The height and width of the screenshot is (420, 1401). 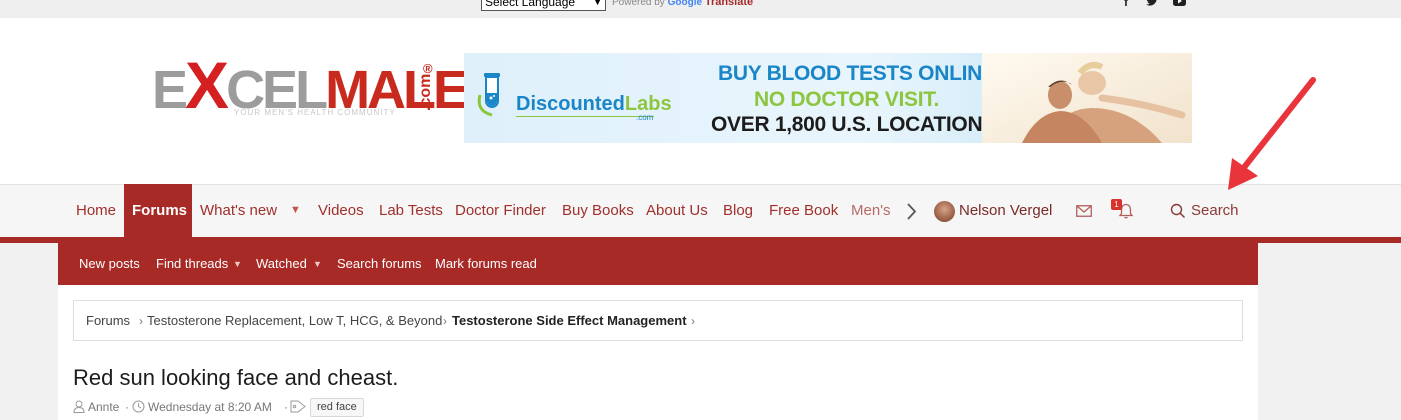 I want to click on breadcrumb-forums: Forums, so click(x=108, y=321).